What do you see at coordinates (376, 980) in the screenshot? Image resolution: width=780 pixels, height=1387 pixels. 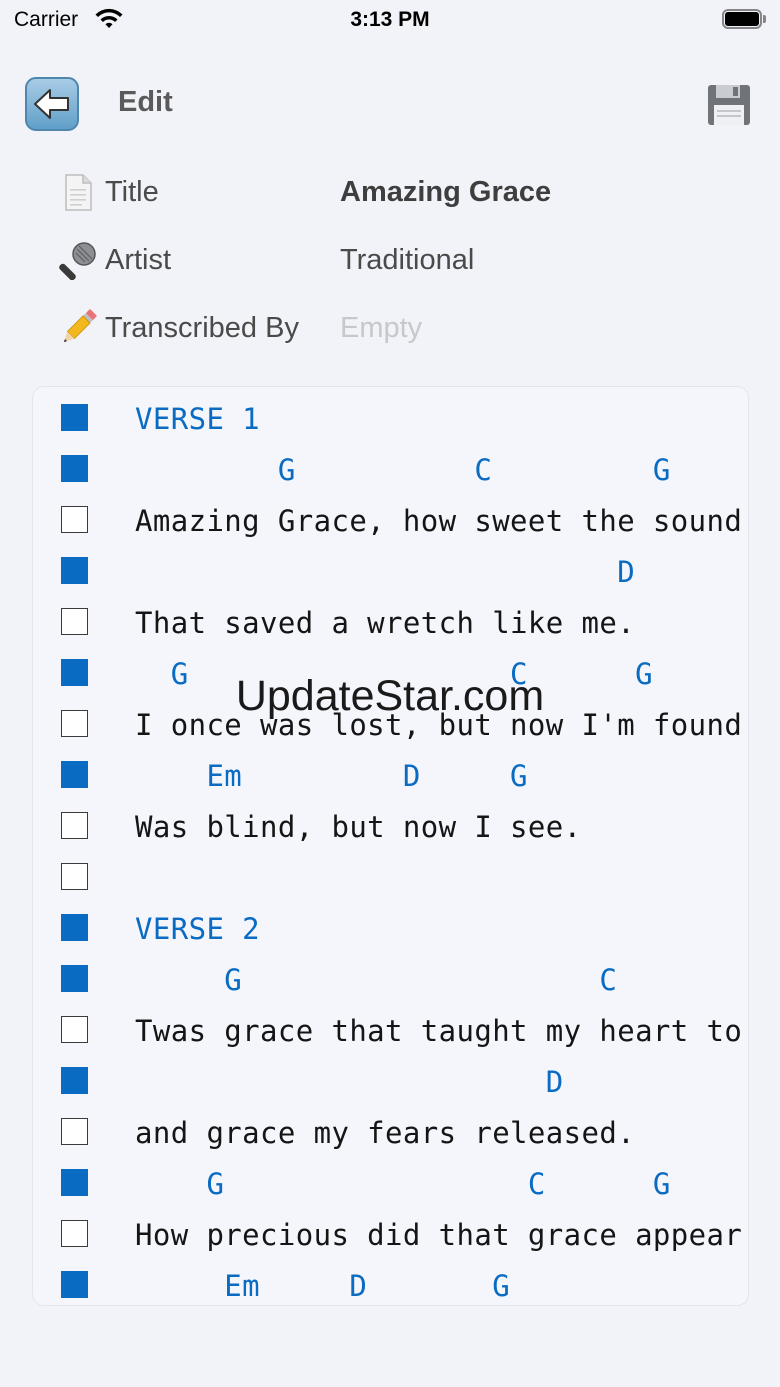 I see `chord-text: G C` at bounding box center [376, 980].